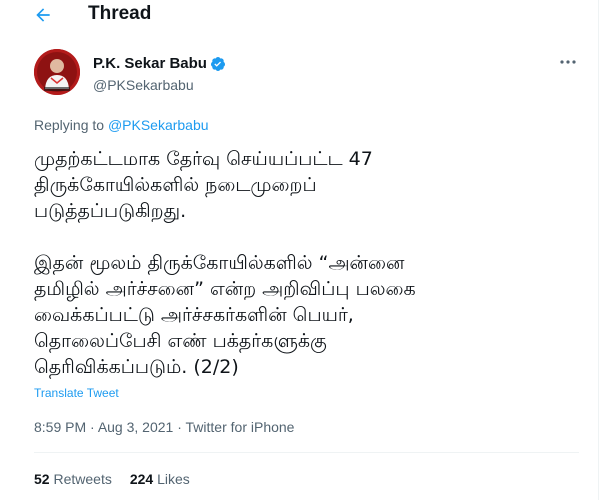 The width and height of the screenshot is (600, 500). Describe the element at coordinates (141, 479) in the screenshot. I see `likes-count: 224` at that location.